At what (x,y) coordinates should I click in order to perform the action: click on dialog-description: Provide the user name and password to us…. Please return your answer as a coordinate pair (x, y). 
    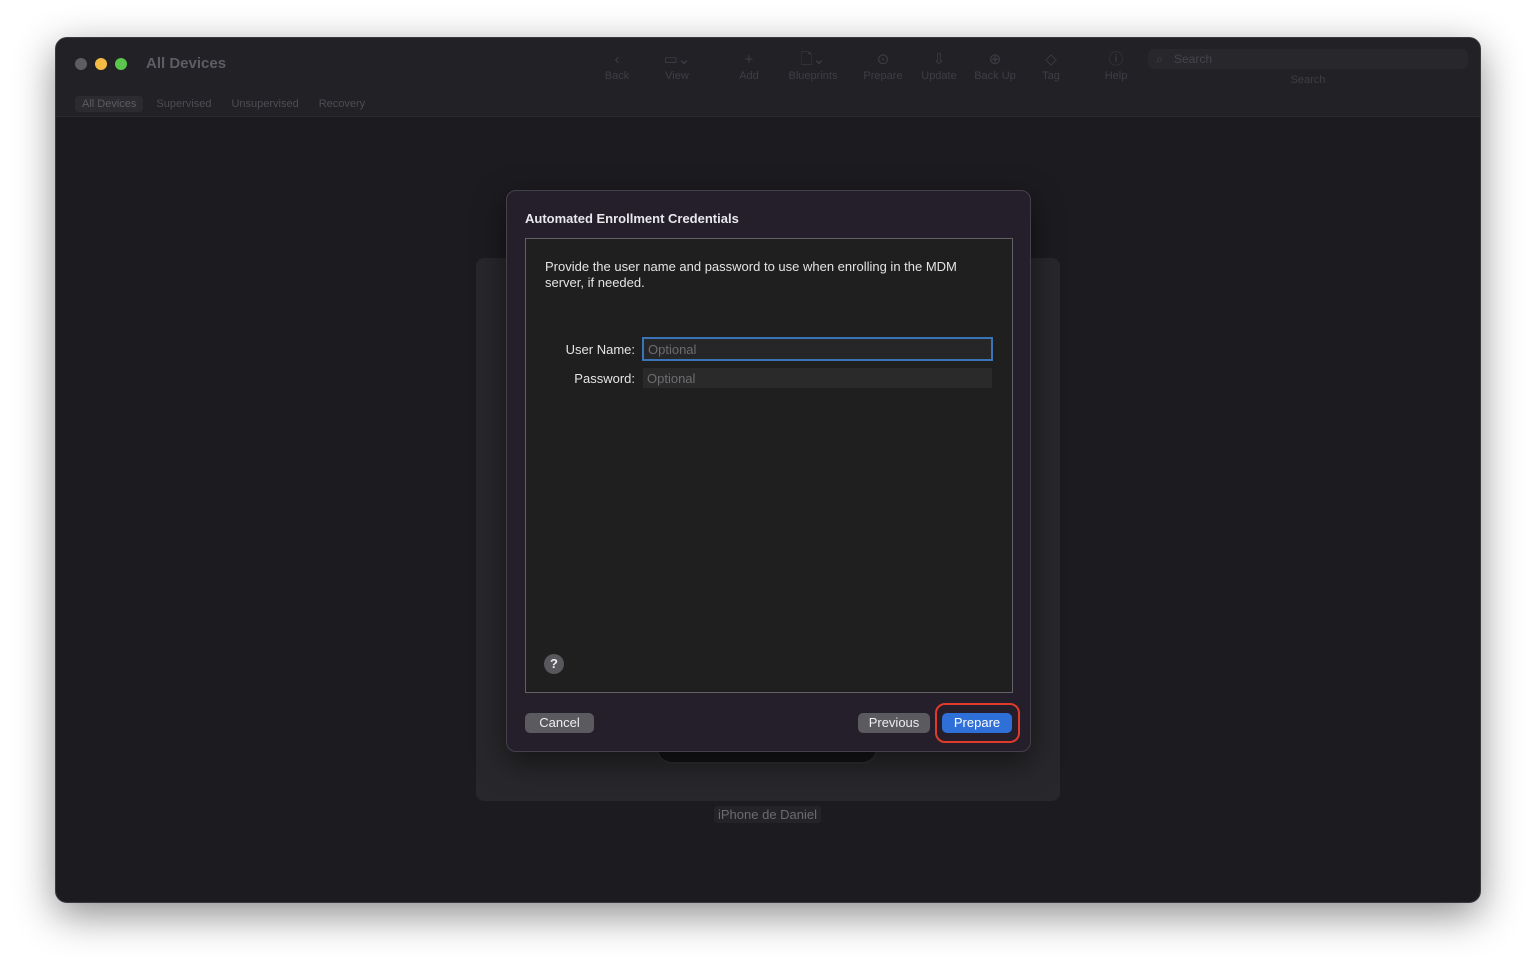
    Looking at the image, I should click on (751, 274).